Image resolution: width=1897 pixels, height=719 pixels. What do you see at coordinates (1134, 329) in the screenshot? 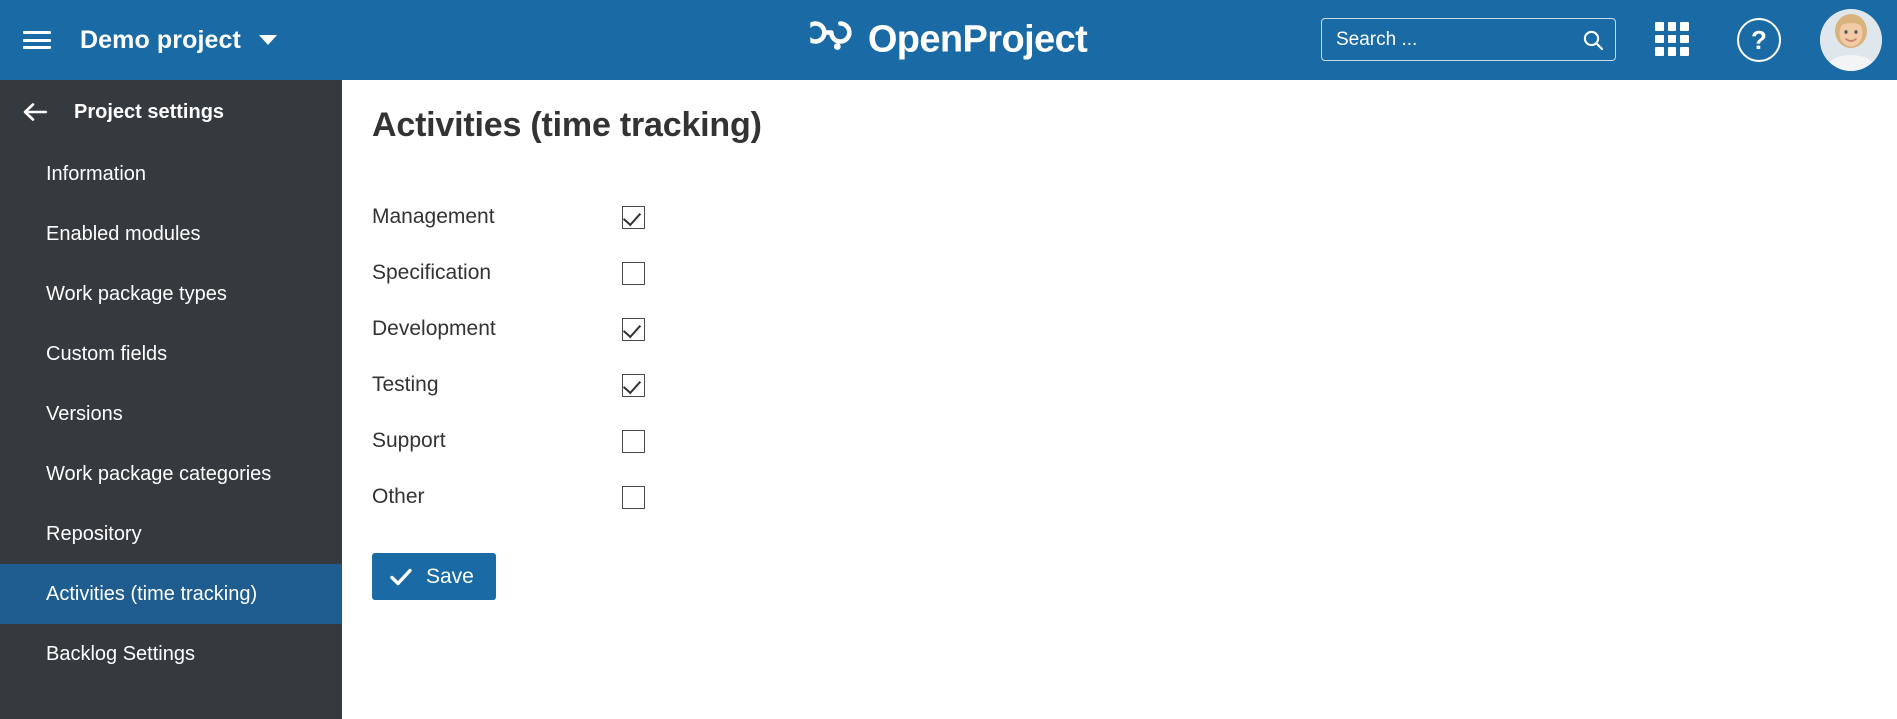
I see `activity-row-development: Development` at bounding box center [1134, 329].